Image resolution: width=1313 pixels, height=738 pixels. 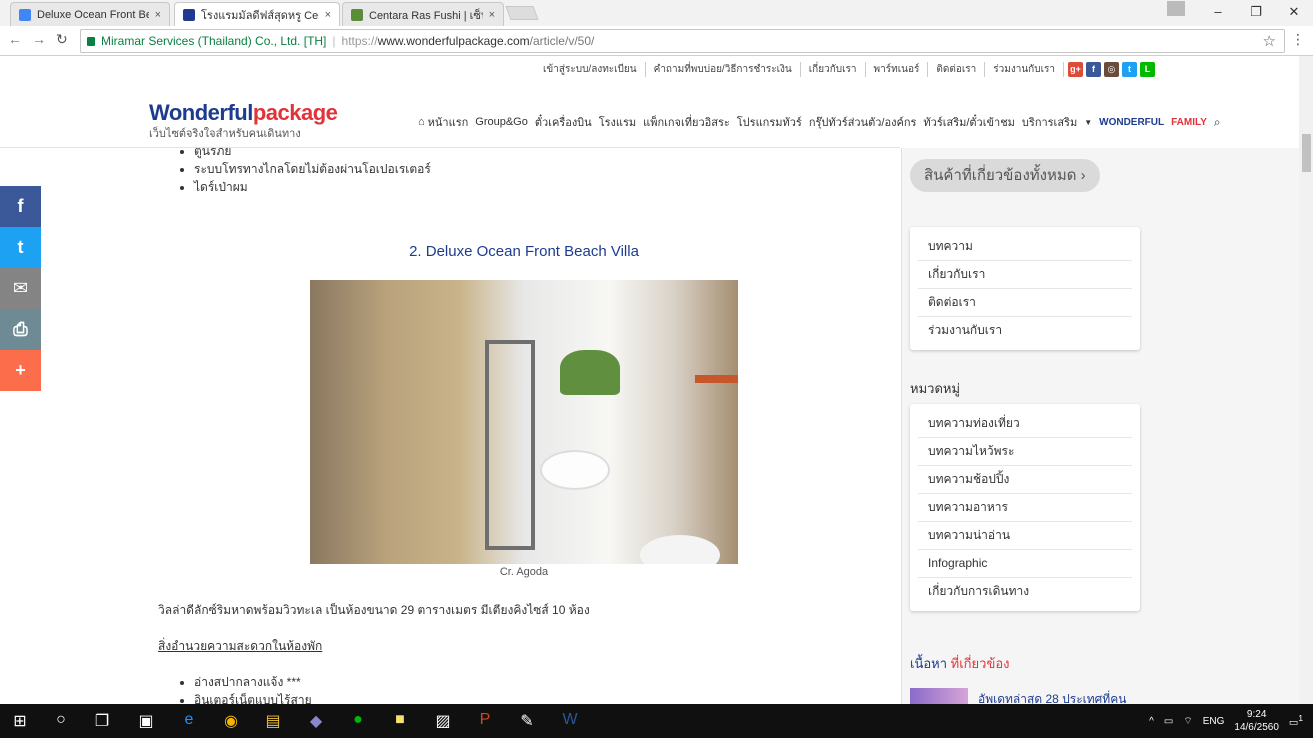 I want to click on facebook-icon: f, so click(x=1093, y=69).